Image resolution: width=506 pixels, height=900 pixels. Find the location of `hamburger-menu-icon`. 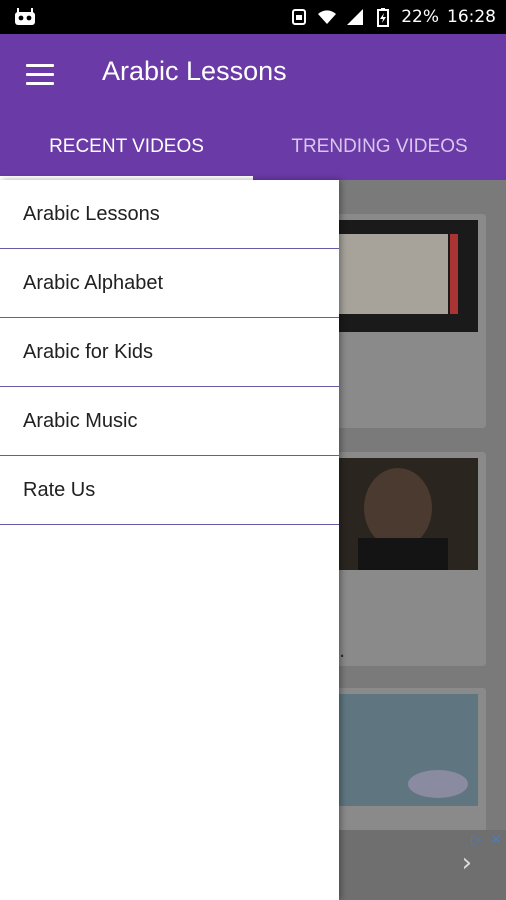

hamburger-menu-icon is located at coordinates (40, 75).